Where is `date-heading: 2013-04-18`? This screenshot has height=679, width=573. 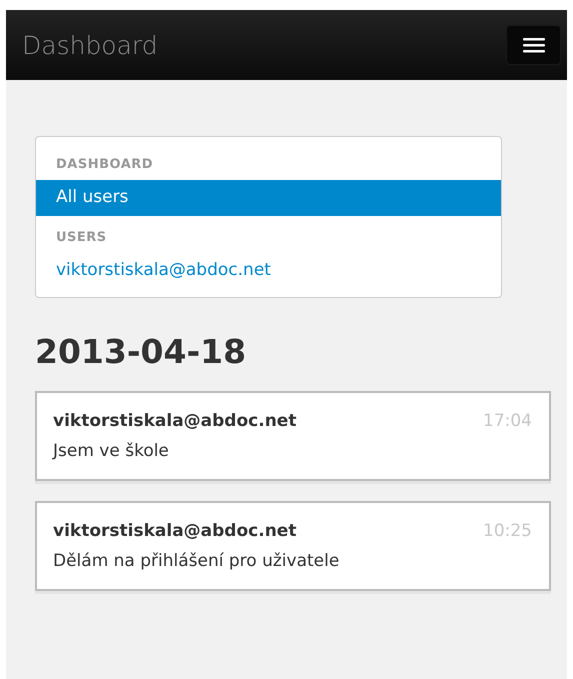 date-heading: 2013-04-18 is located at coordinates (141, 351).